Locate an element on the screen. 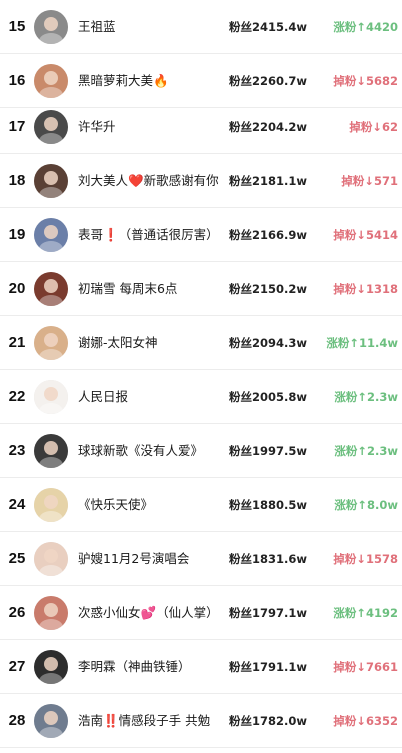 The width and height of the screenshot is (402, 753). user-name: 刘大美人❤️新歌感谢有你 is located at coordinates (148, 181).